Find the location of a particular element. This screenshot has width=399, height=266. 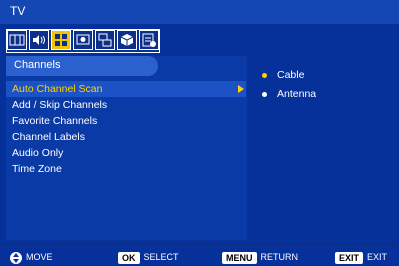

menu-item-auto-channel-scan: Auto Channel Scan is located at coordinates (126, 89).